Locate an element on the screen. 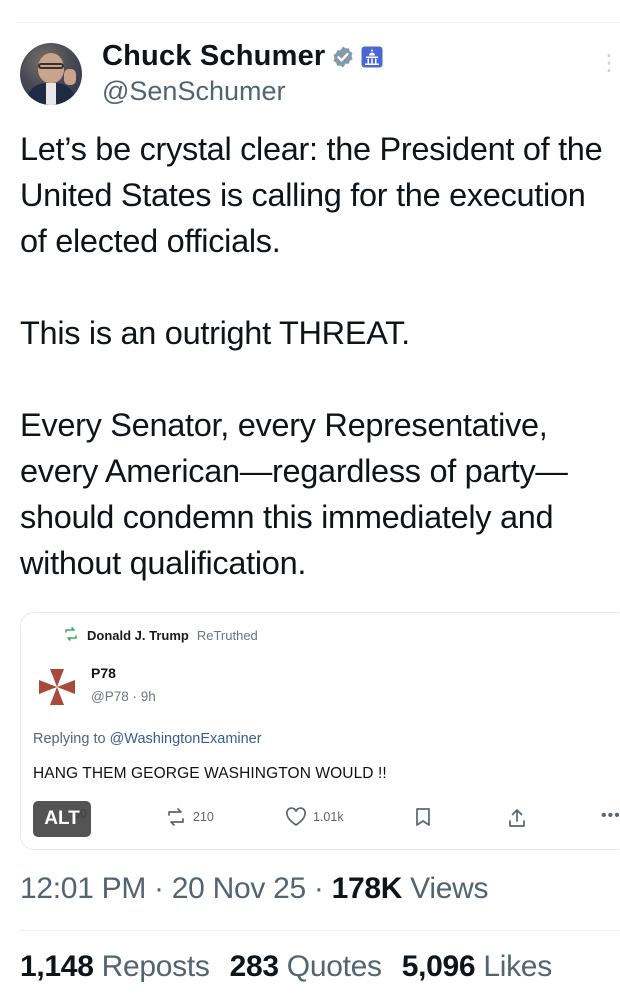  tweet-time: 12:01 PM is located at coordinates (83, 888).